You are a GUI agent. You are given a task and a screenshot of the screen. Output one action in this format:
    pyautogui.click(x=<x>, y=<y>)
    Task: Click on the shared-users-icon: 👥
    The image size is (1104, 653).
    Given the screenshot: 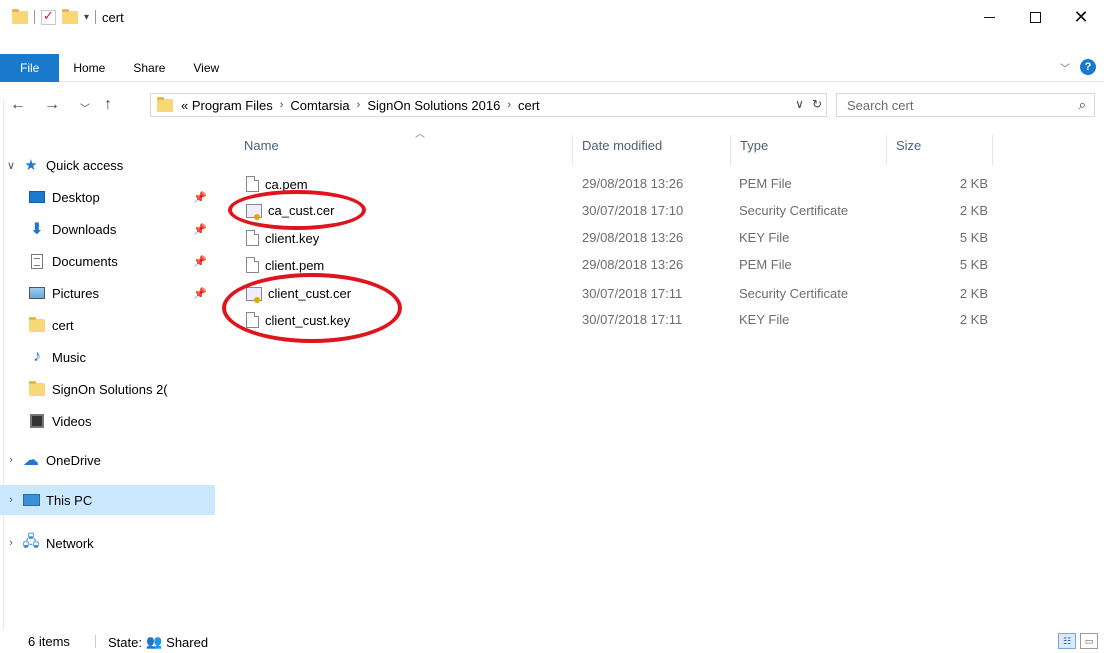 What is the action you would take?
    pyautogui.click(x=154, y=641)
    